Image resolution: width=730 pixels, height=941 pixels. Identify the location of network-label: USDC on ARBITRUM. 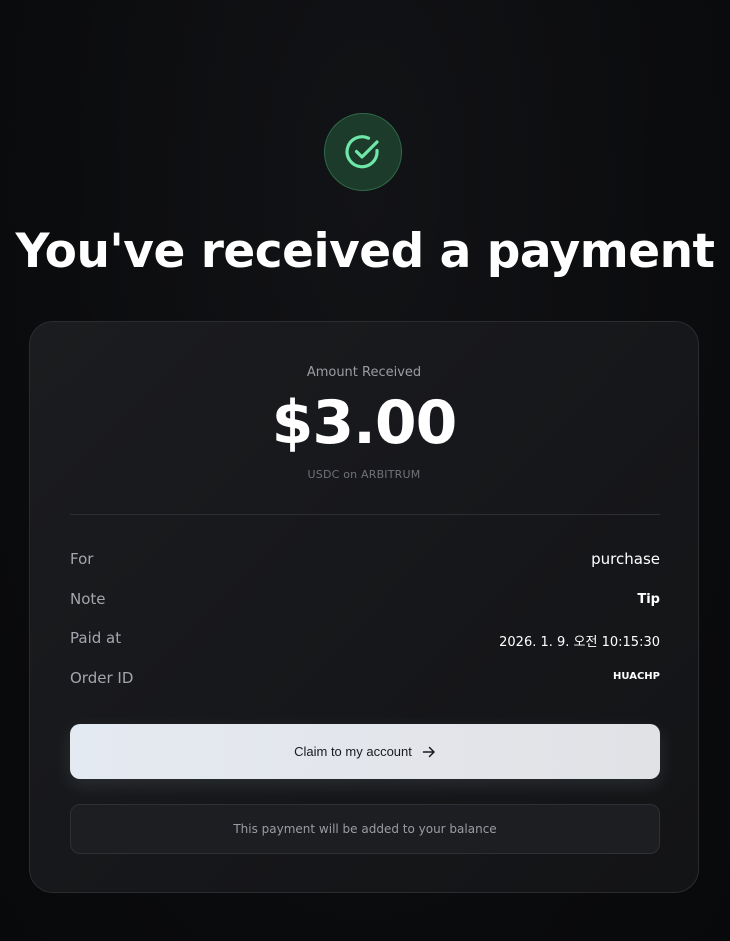
(364, 474).